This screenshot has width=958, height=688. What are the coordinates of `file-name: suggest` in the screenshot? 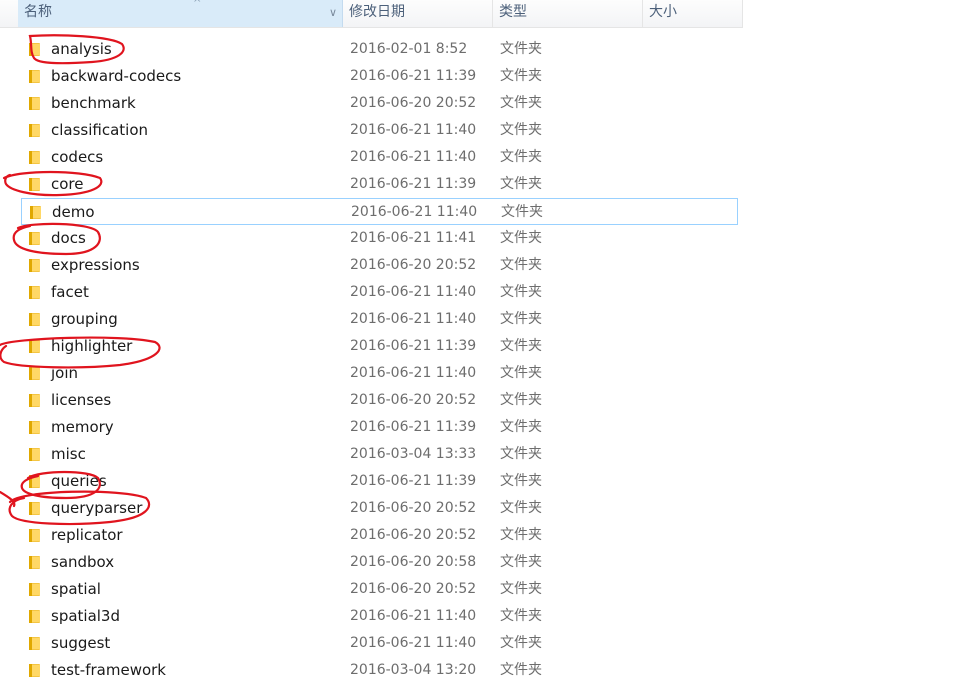 It's located at (80, 643).